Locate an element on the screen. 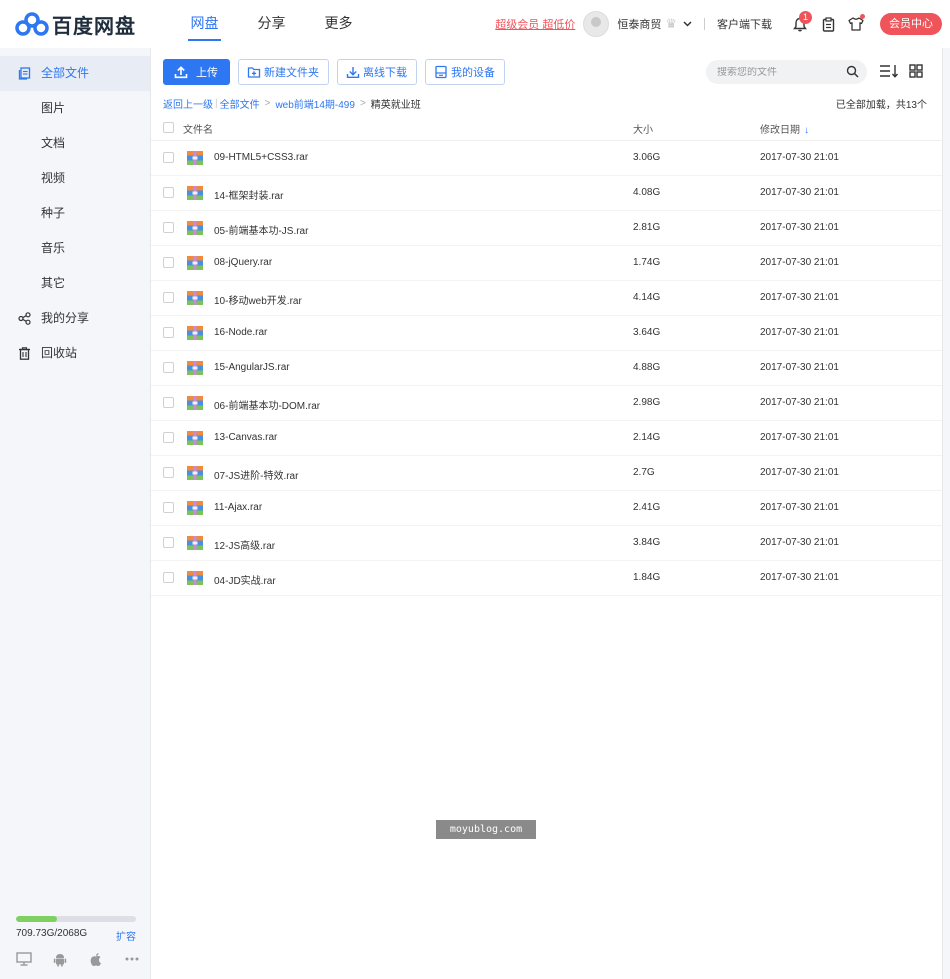  table-row: 15-AngularJS.rar 4.88G 2017-07-30 21:01 is located at coordinates (546, 368).